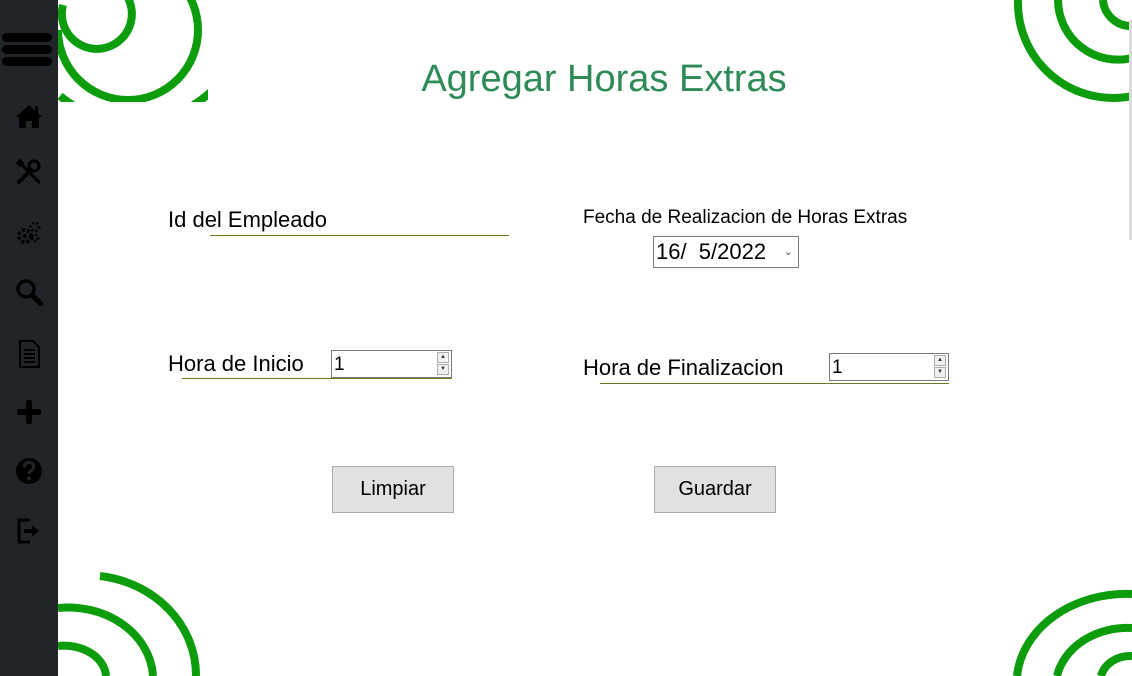 The width and height of the screenshot is (1132, 676). Describe the element at coordinates (711, 251) in the screenshot. I see `date-value: 16/ 5/2022` at that location.